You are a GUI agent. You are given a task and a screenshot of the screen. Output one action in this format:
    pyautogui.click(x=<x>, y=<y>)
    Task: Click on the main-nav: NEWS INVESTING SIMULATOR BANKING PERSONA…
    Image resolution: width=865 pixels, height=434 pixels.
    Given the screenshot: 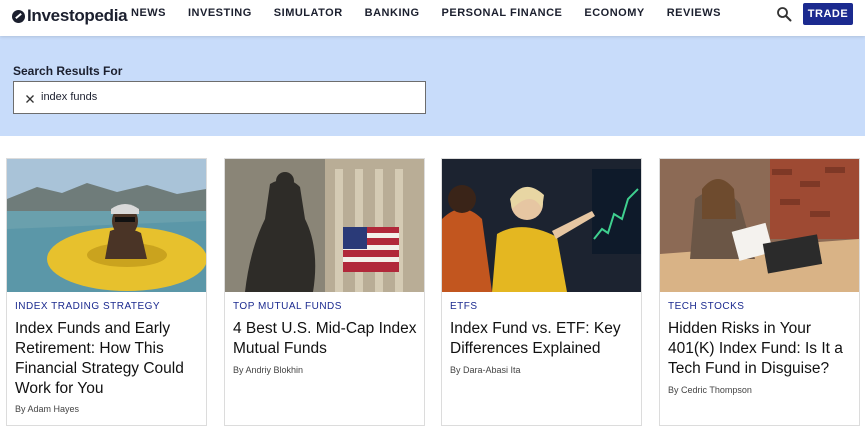 What is the action you would take?
    pyautogui.click(x=437, y=14)
    